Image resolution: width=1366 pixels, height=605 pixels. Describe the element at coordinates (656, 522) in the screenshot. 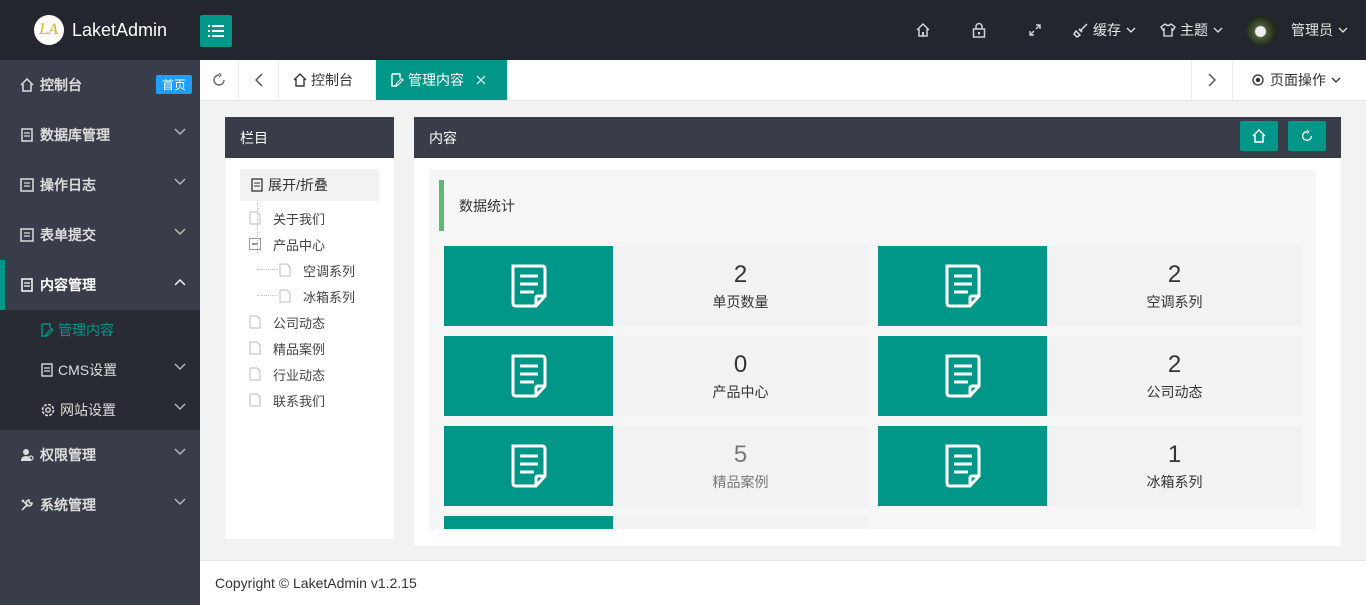

I see `stat-card-partial` at that location.